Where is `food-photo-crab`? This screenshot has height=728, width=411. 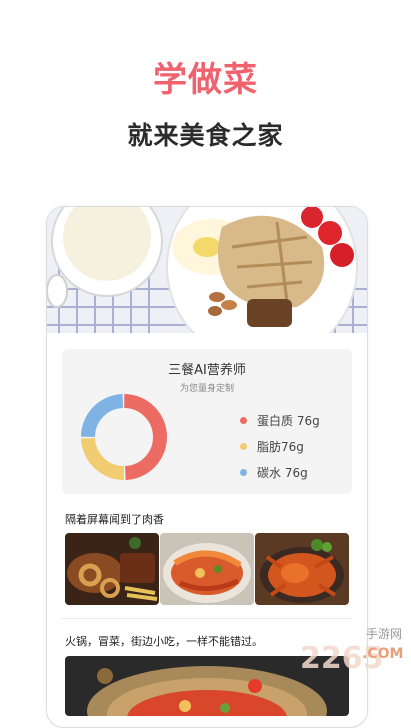 food-photo-crab is located at coordinates (302, 569).